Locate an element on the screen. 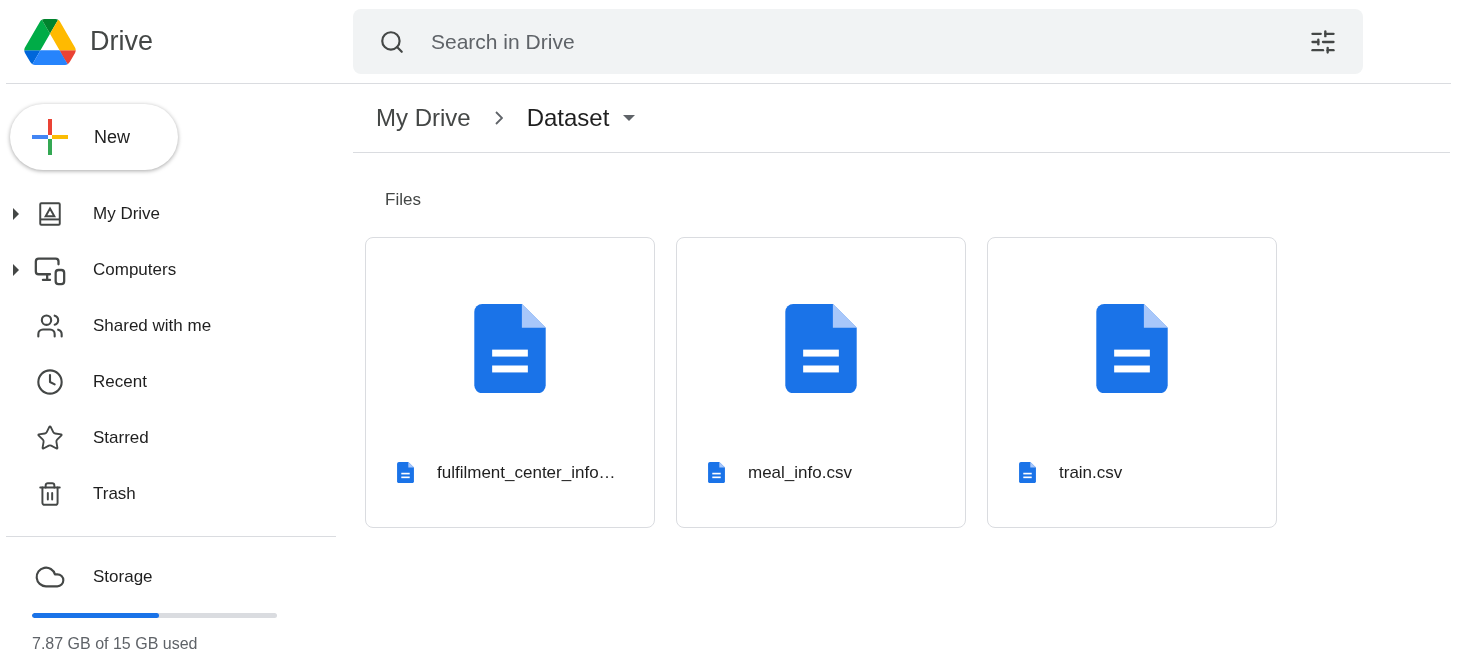 Image resolution: width=1457 pixels, height=653 pixels. sidebar-item: Computers is located at coordinates (171, 270).